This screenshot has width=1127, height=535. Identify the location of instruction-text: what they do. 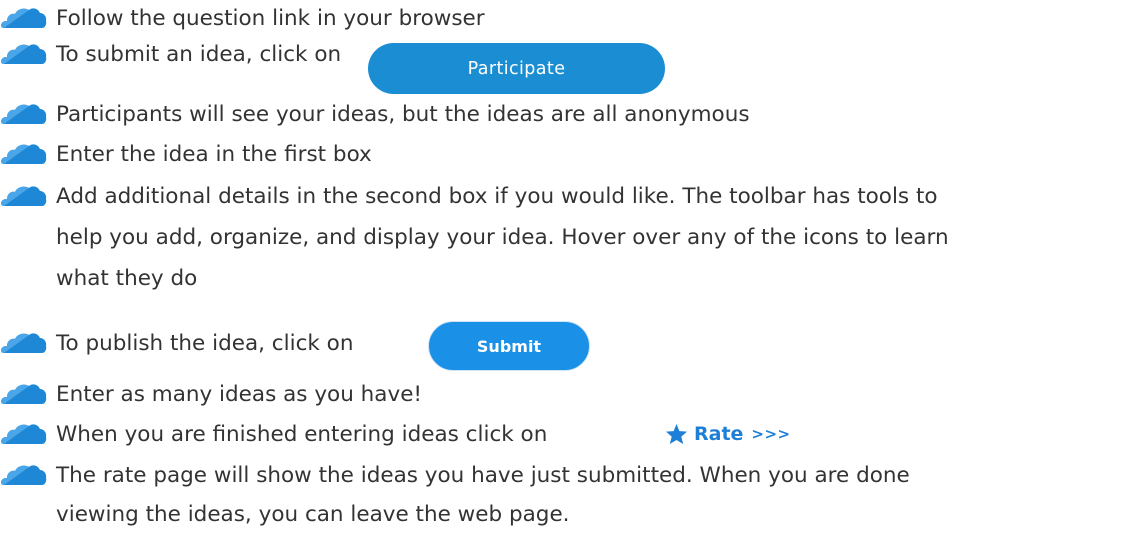
(127, 278).